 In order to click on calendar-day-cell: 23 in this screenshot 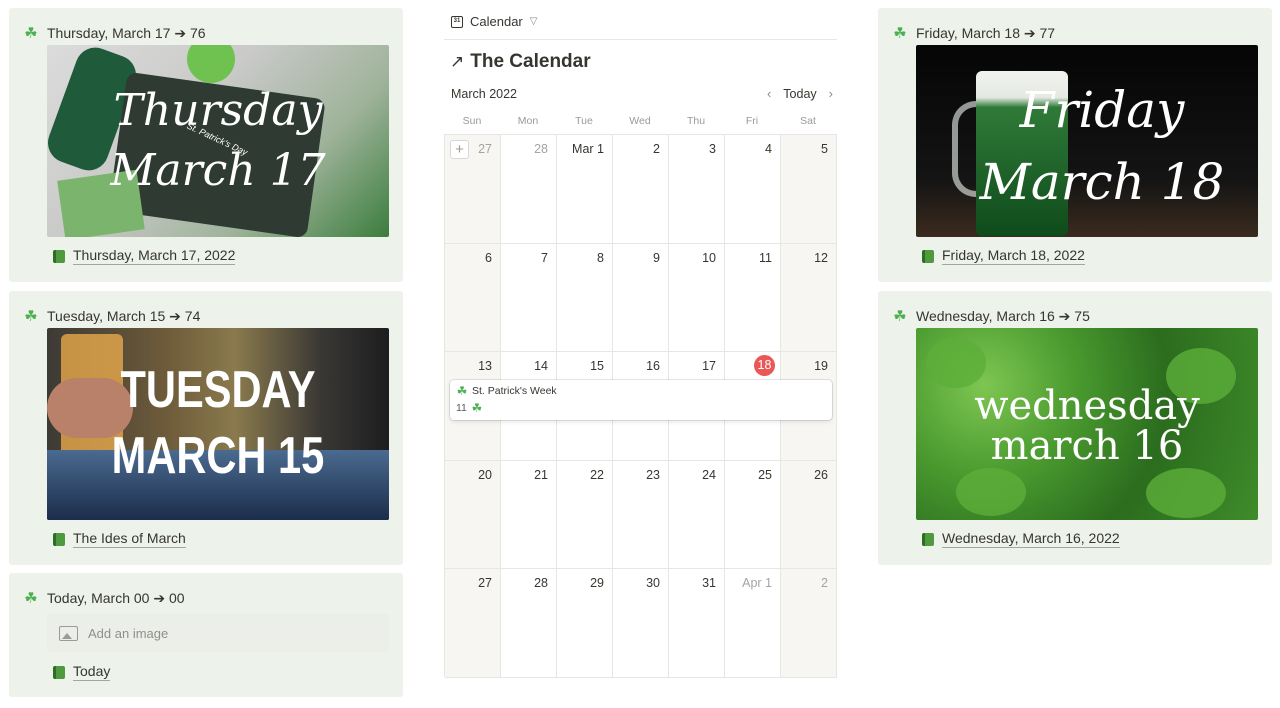, I will do `click(641, 515)`.